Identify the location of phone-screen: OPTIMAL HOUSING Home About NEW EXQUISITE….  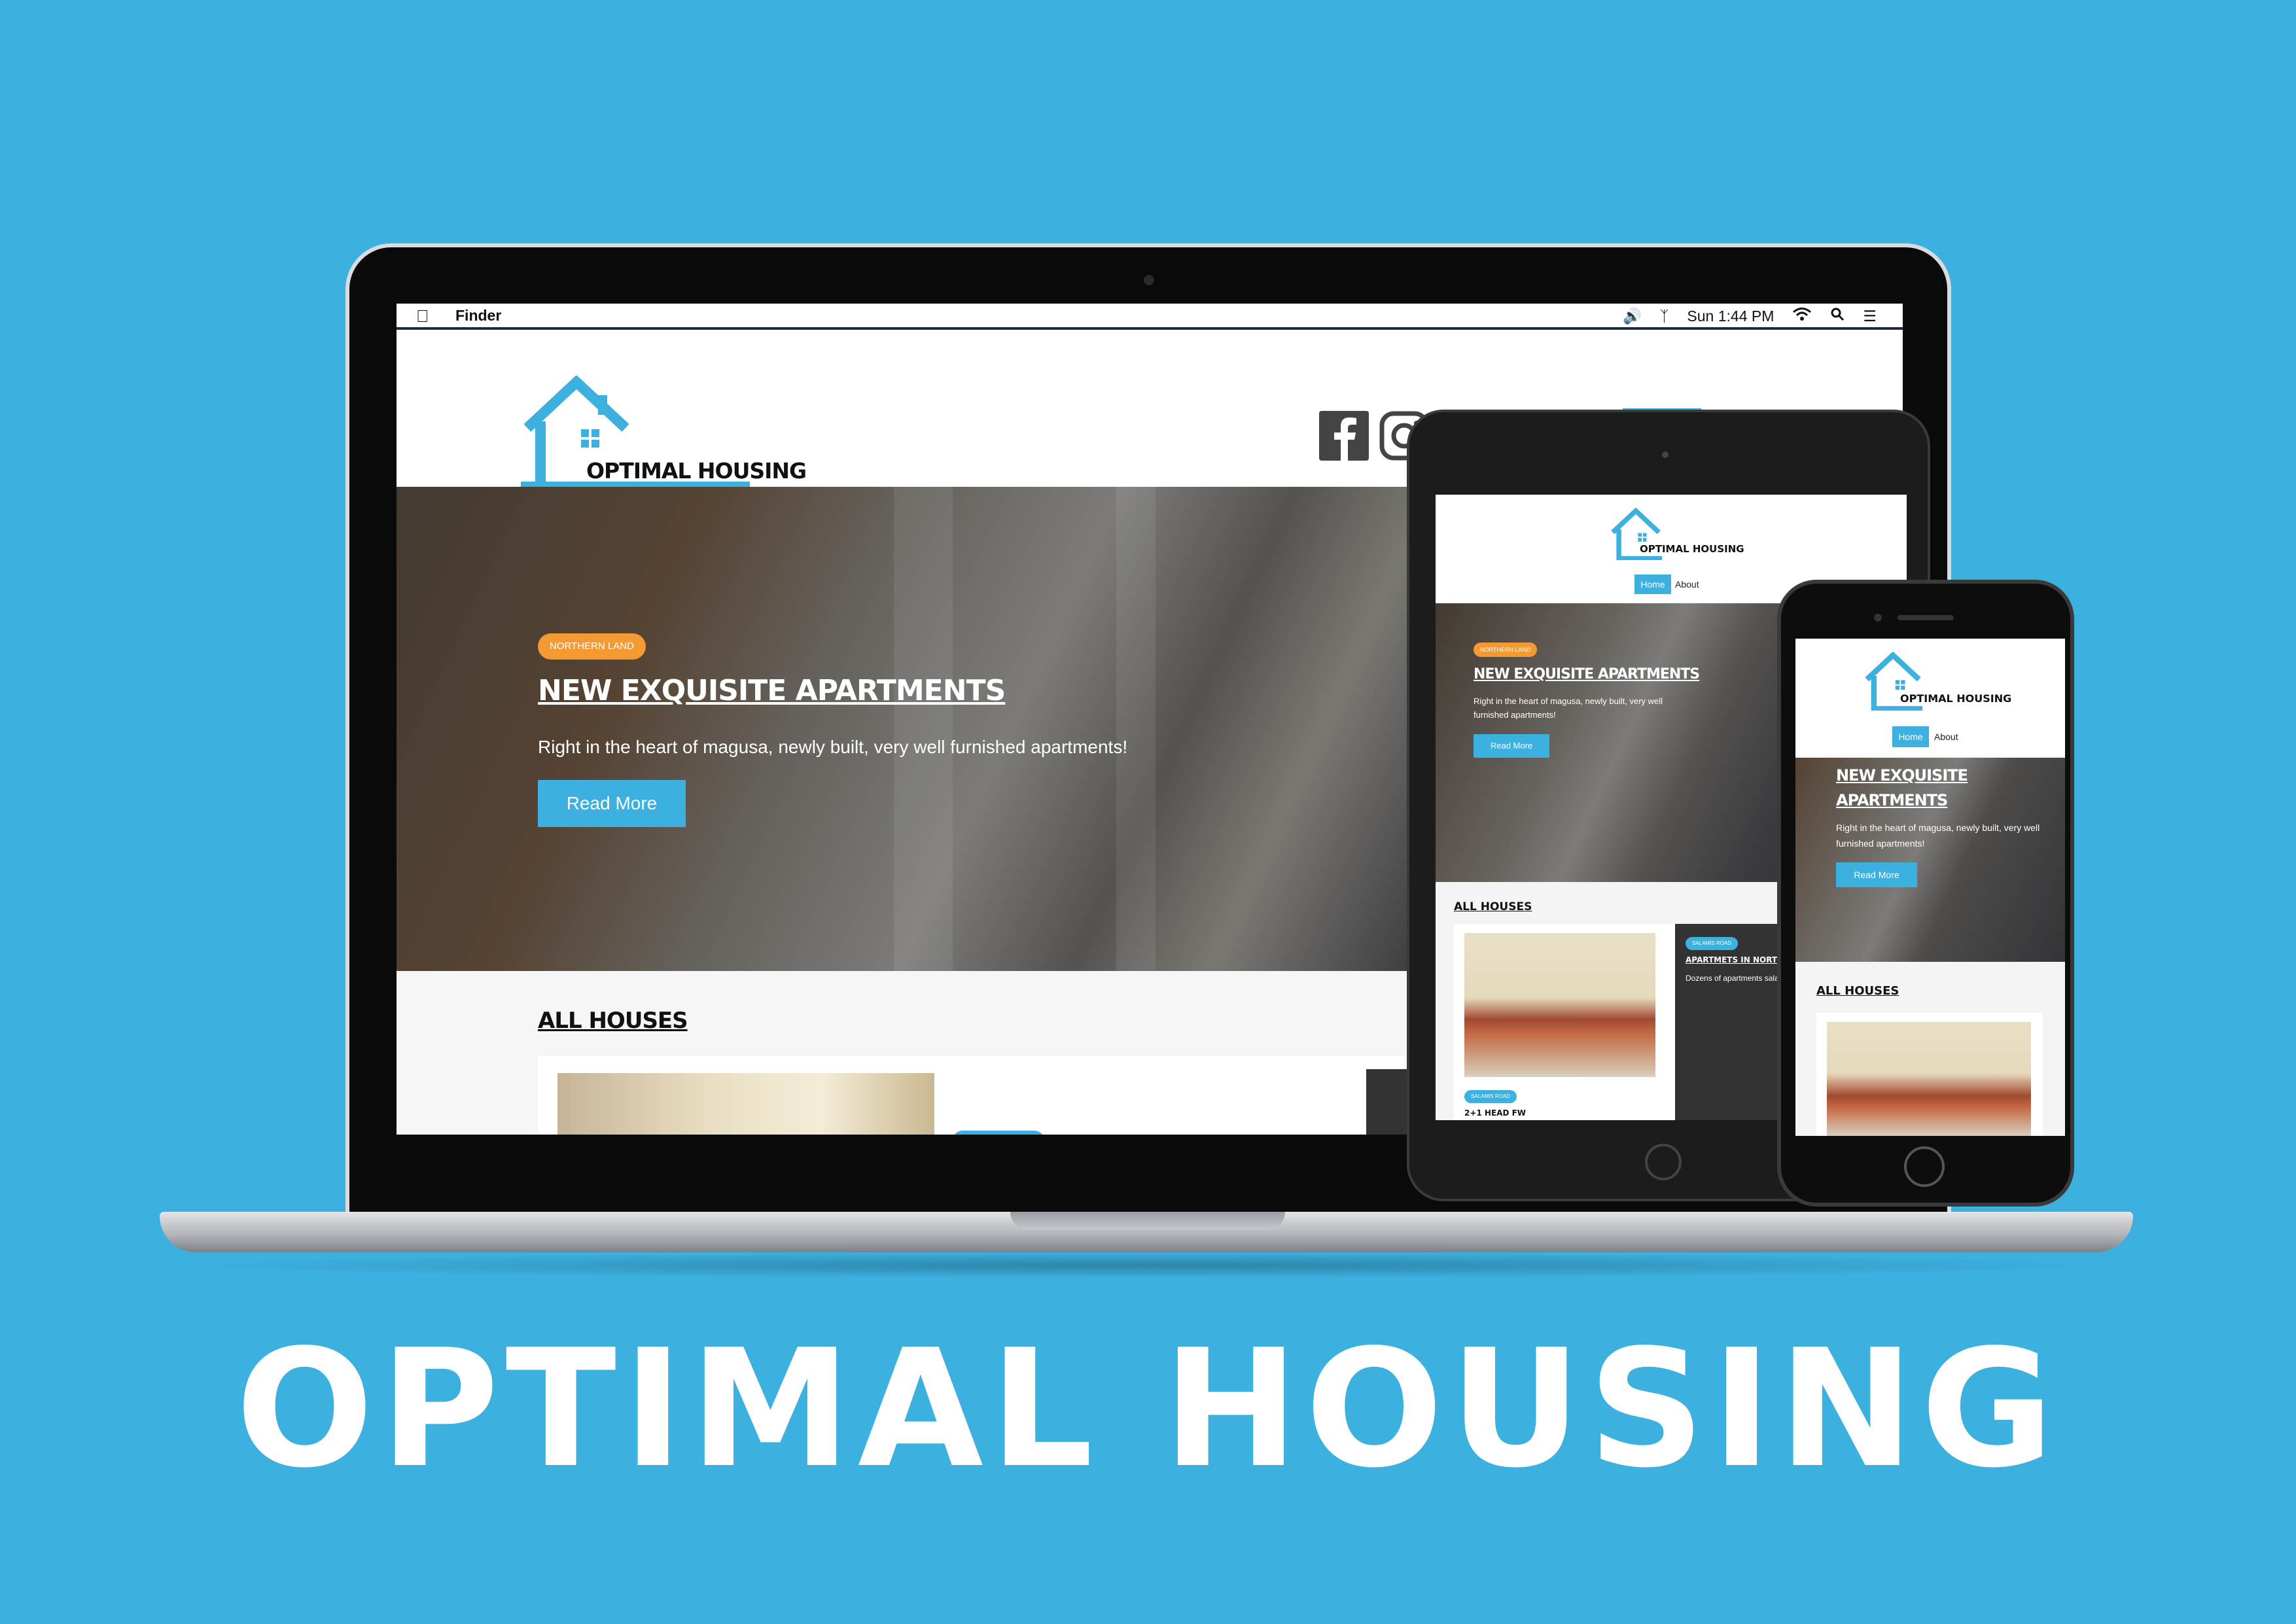
(1930, 887).